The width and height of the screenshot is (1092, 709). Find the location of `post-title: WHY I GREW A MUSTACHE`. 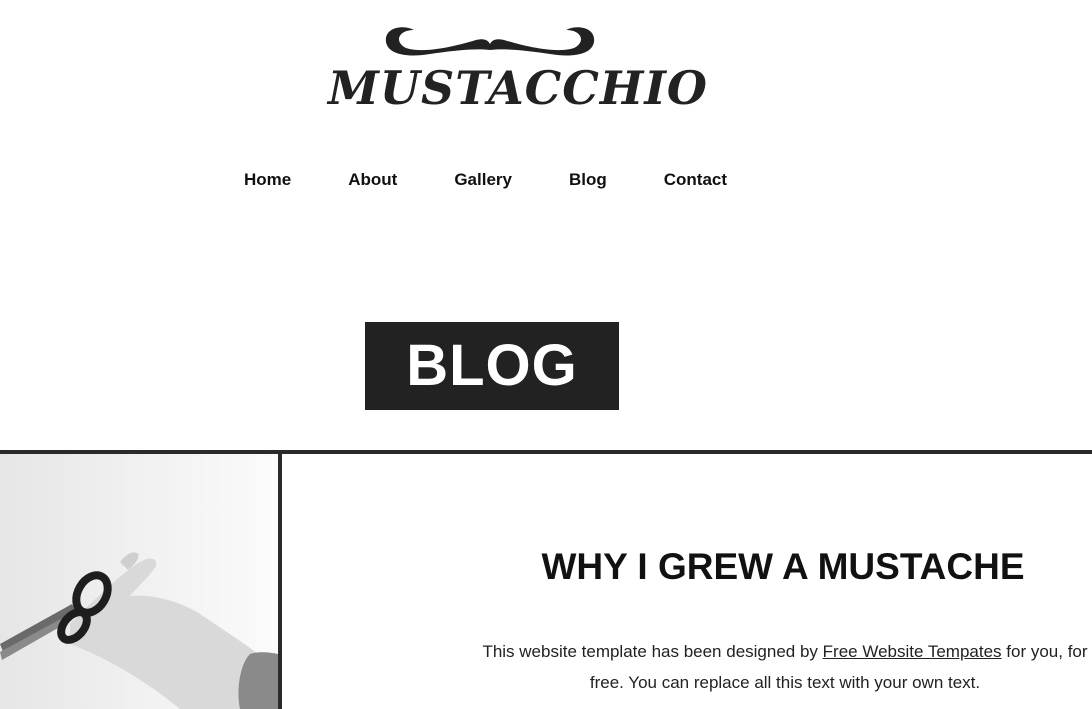

post-title: WHY I GREW A MUSTACHE is located at coordinates (783, 567).